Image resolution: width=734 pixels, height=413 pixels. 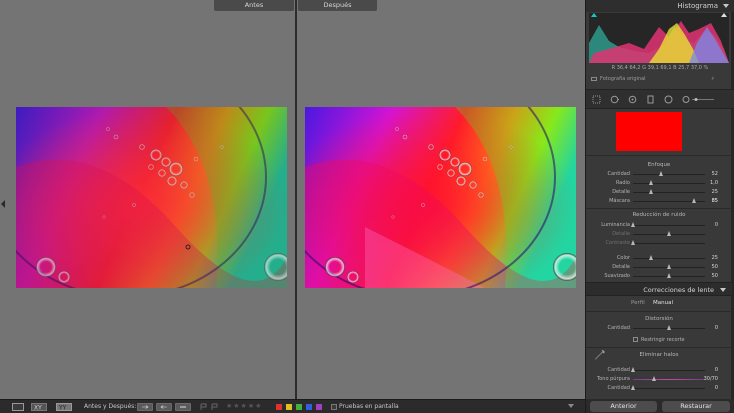 I want to click on compare-xy-icon: XY, so click(x=39, y=407).